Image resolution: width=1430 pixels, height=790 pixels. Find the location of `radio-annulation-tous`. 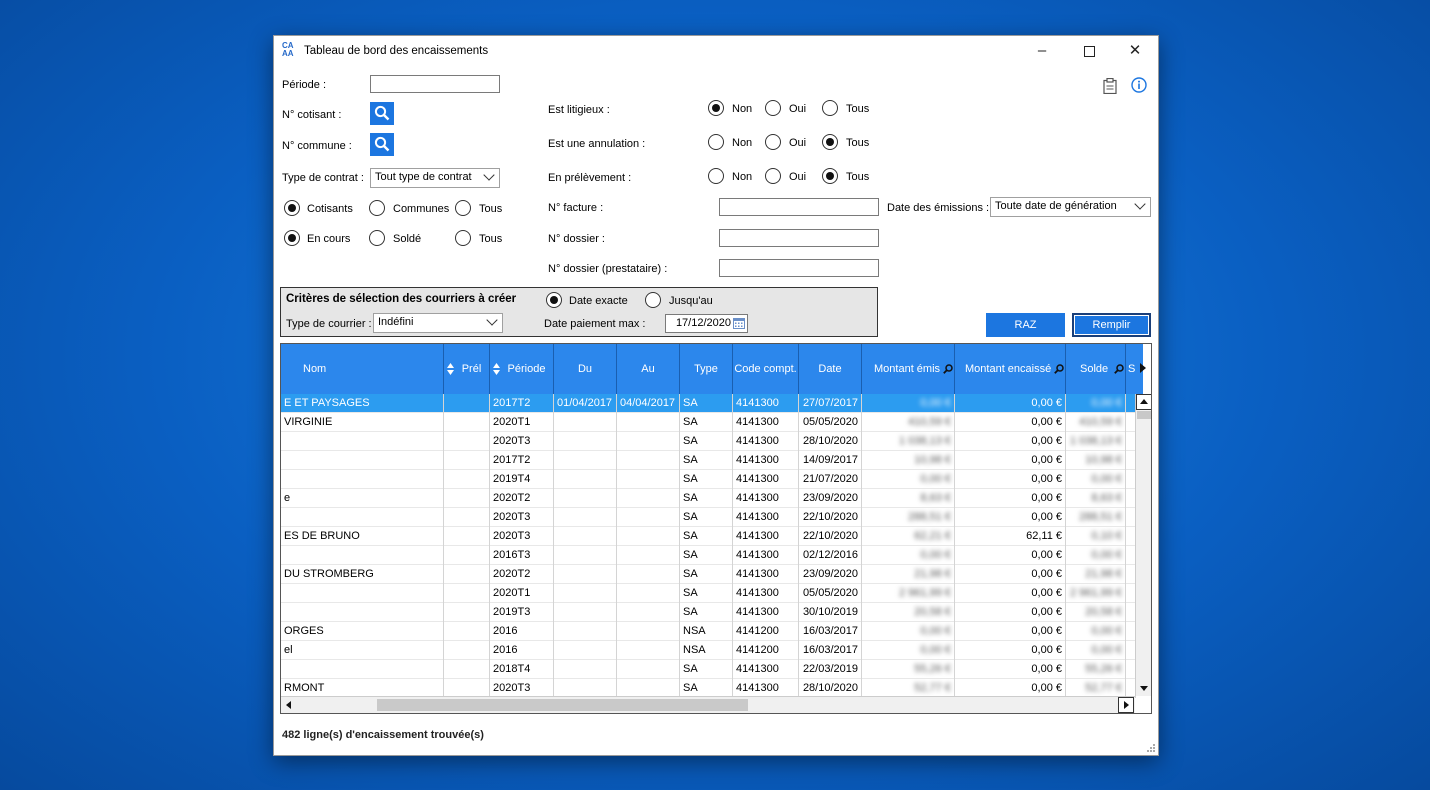

radio-annulation-tous is located at coordinates (830, 142).